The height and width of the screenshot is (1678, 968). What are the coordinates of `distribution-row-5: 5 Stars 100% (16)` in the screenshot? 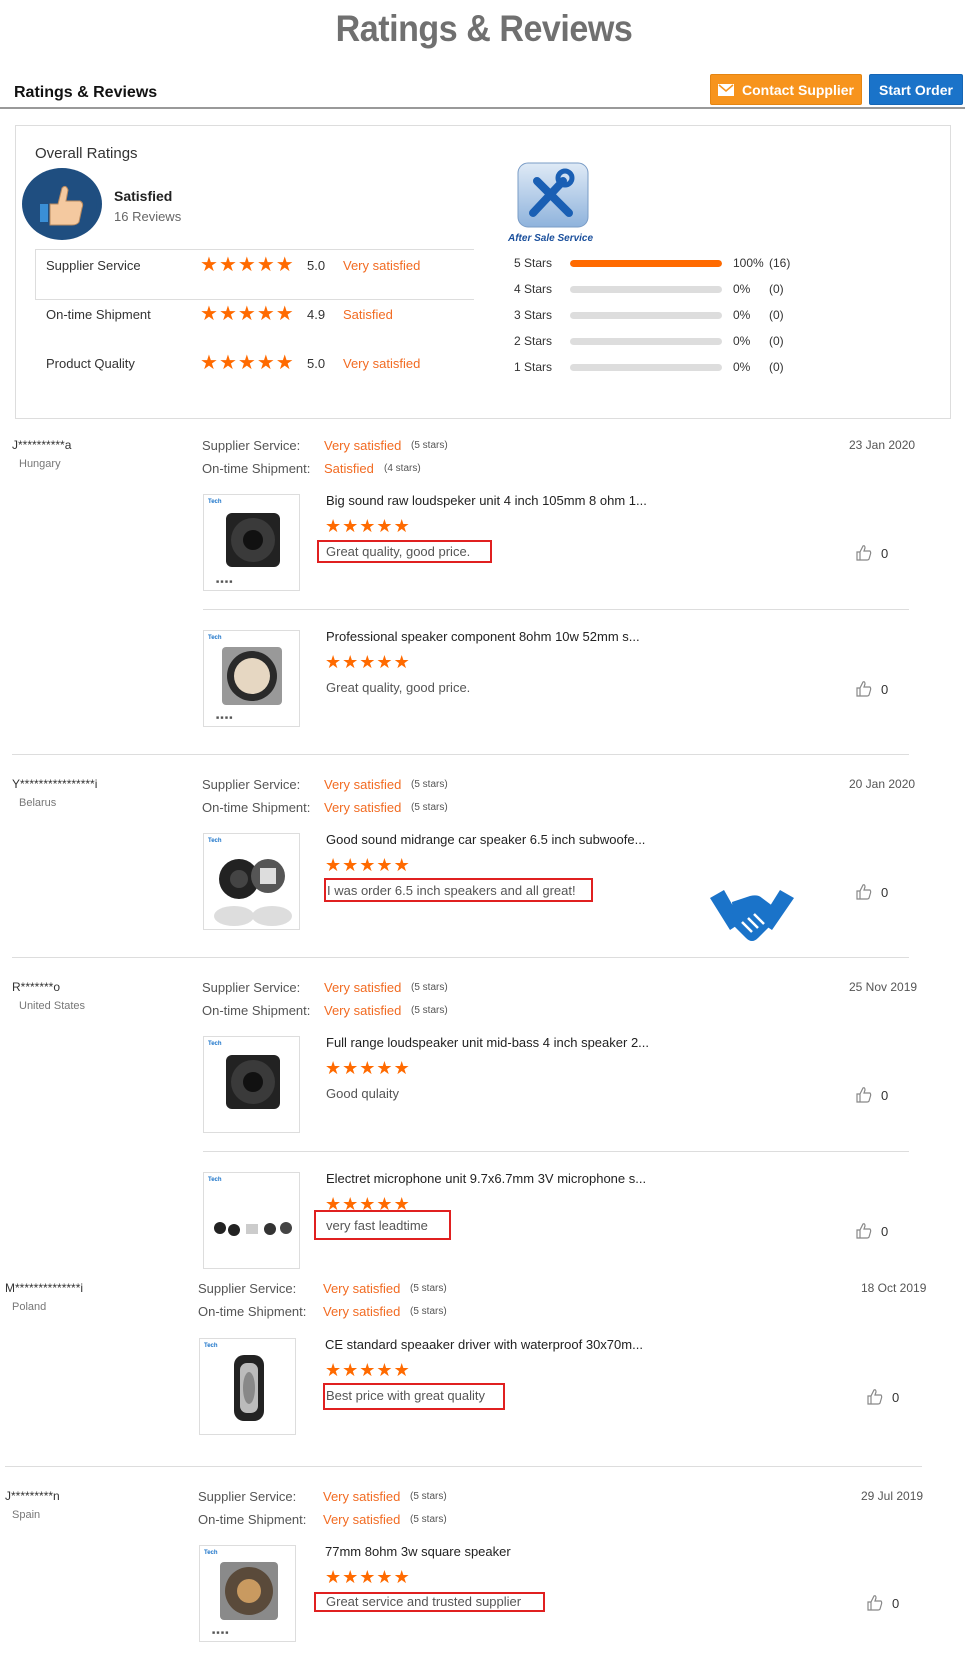 It's located at (652, 263).